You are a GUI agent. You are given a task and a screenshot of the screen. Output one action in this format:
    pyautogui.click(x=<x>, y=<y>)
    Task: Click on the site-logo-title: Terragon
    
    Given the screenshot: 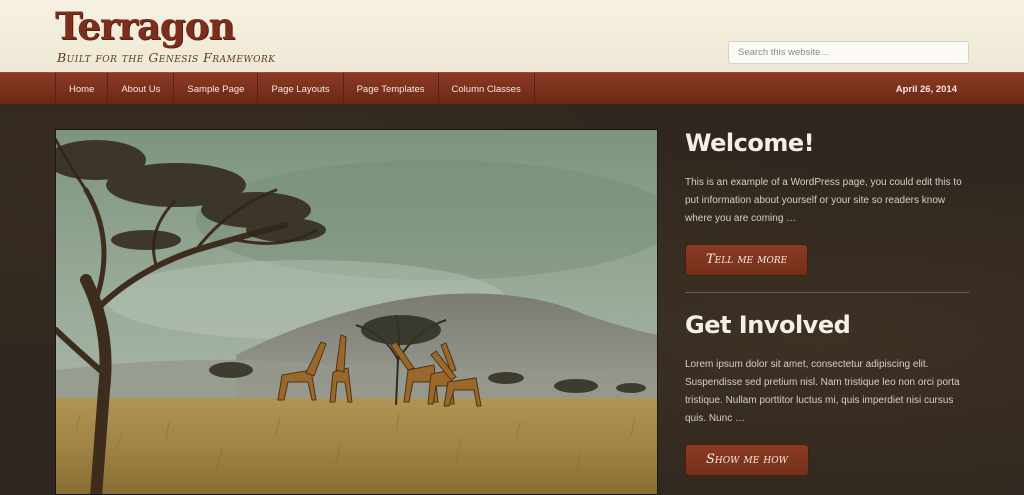 What is the action you would take?
    pyautogui.click(x=145, y=26)
    